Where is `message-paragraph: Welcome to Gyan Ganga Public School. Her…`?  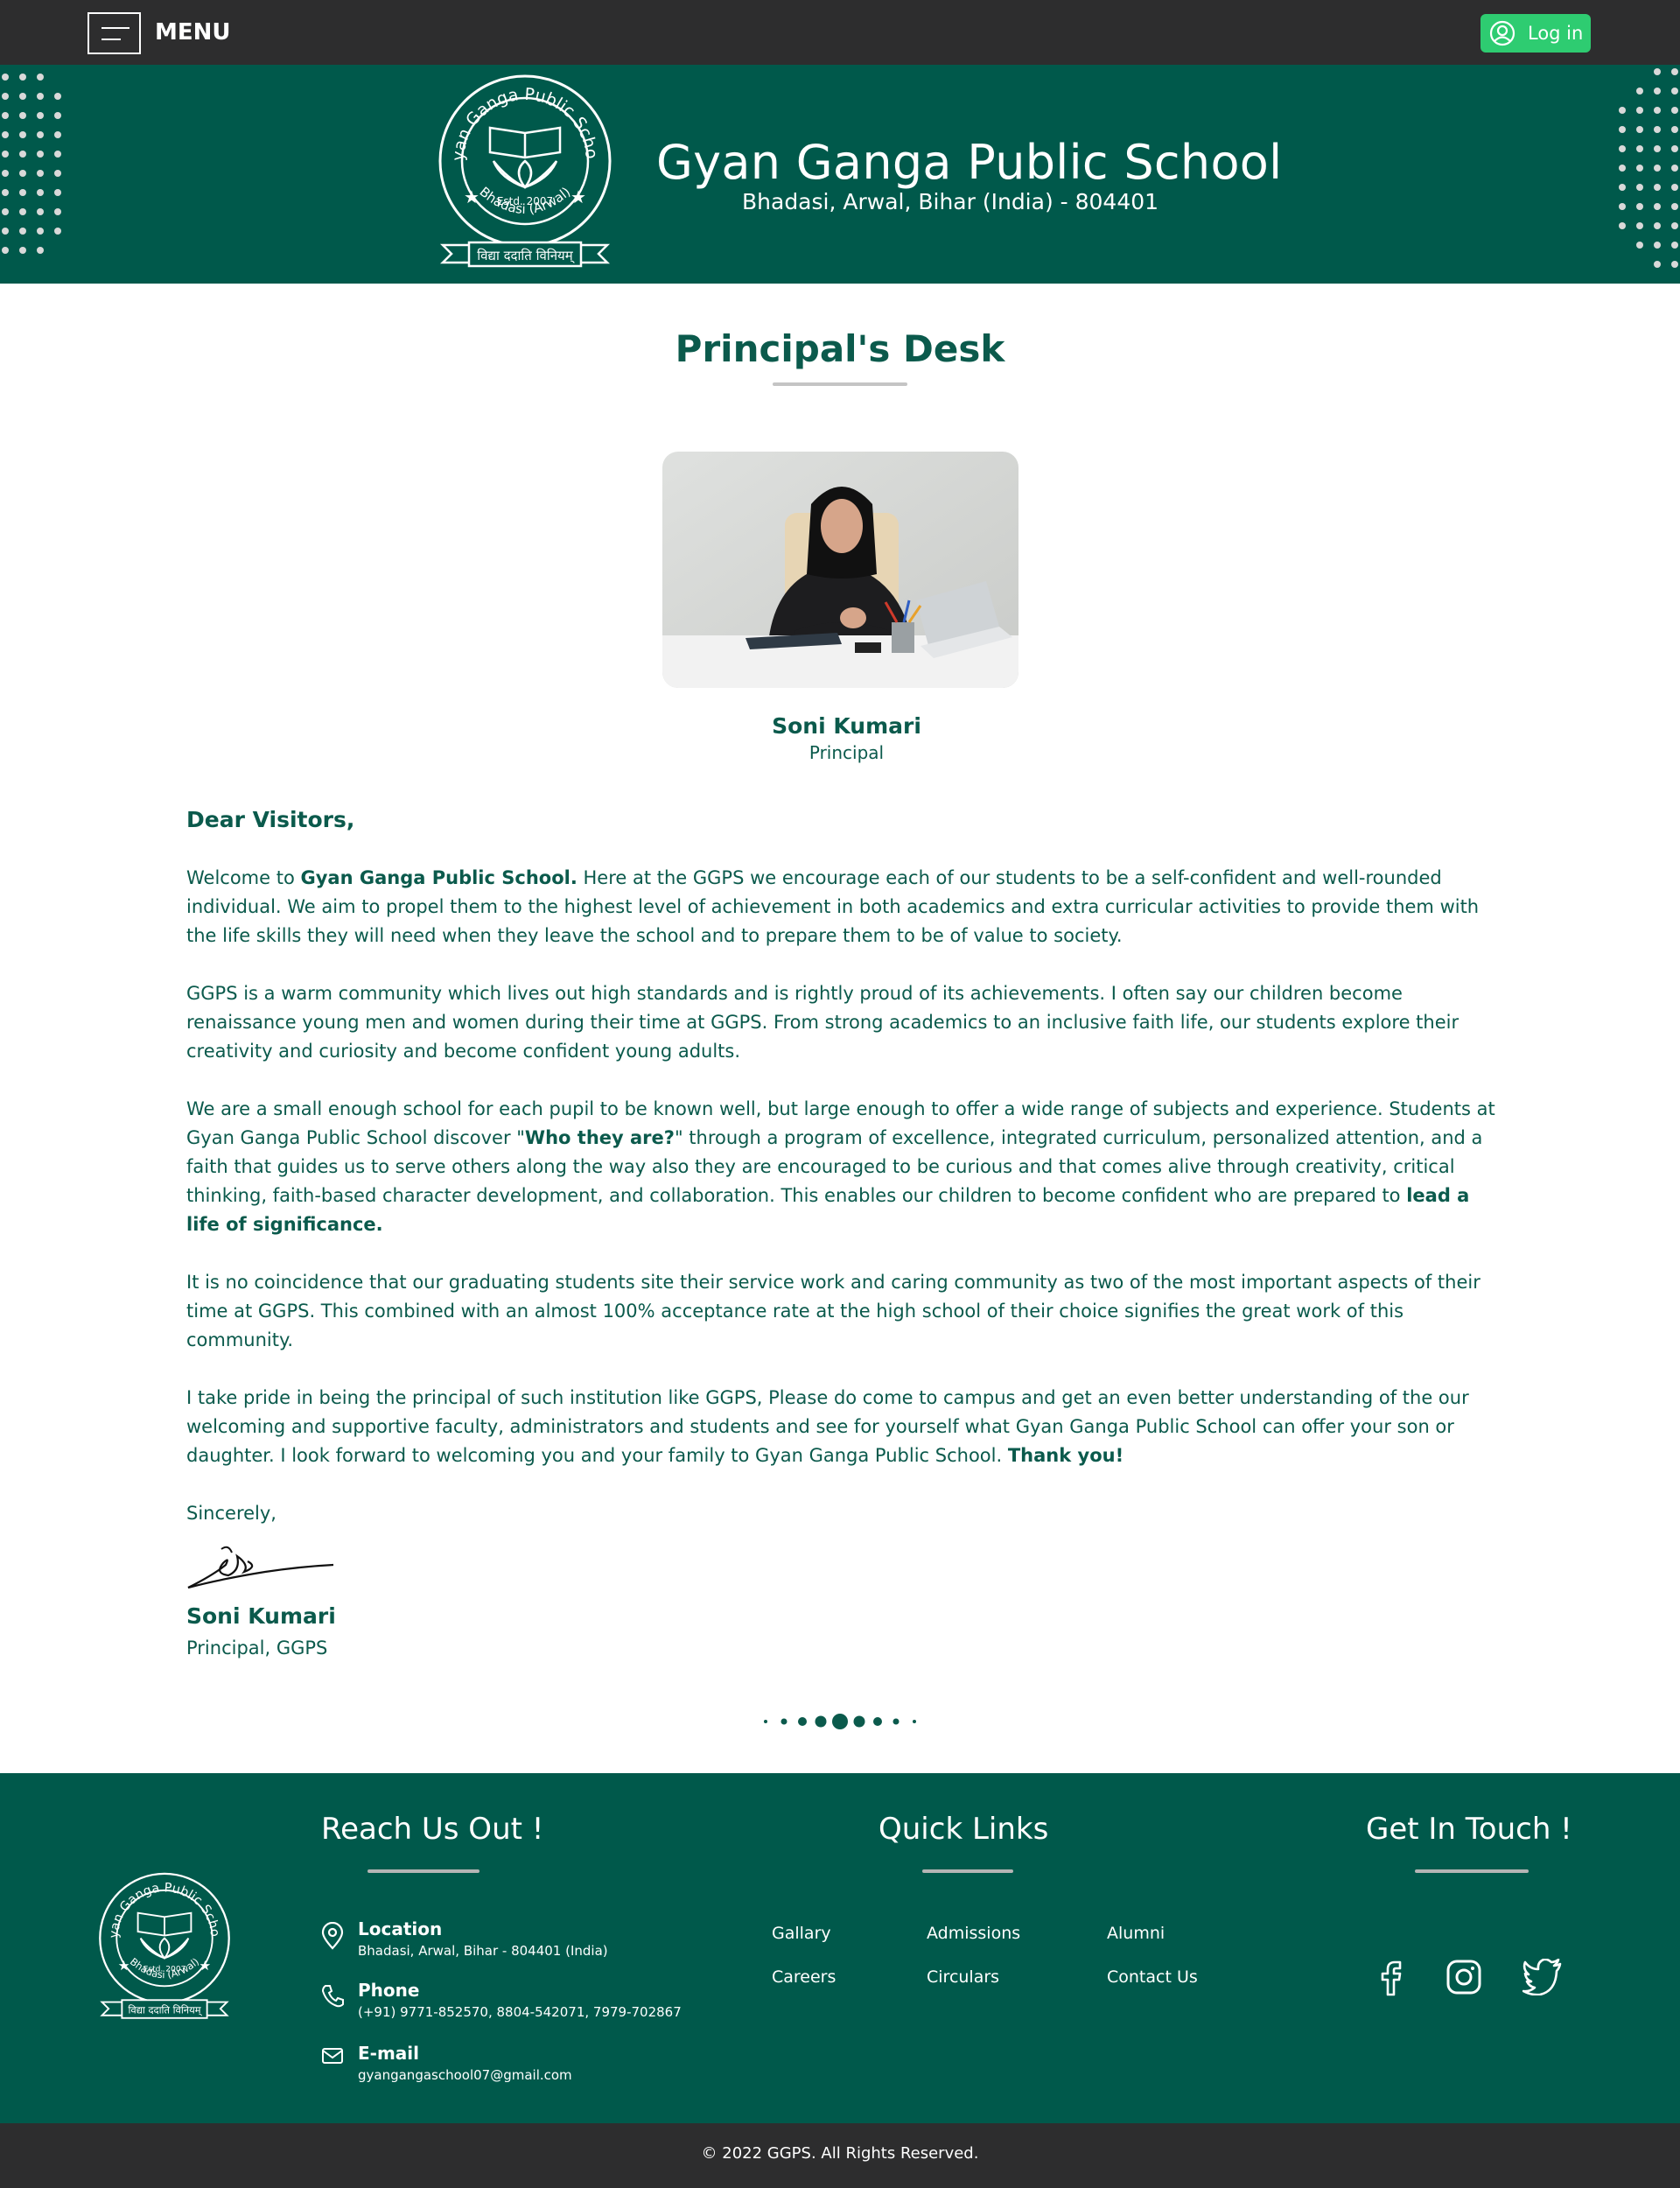
message-paragraph: Welcome to Gyan Ganga Public School. Her… is located at coordinates (833, 906).